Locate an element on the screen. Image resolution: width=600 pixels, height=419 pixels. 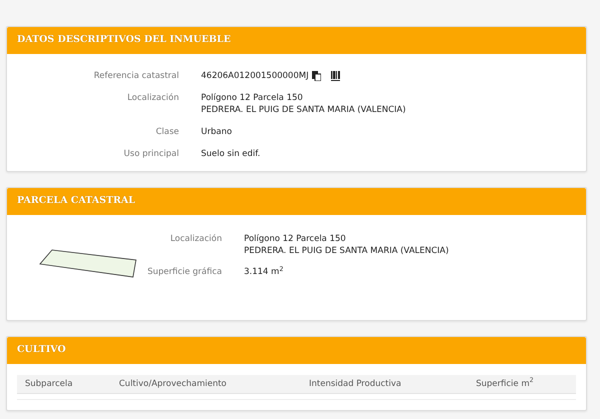
copy-icon is located at coordinates (316, 76).